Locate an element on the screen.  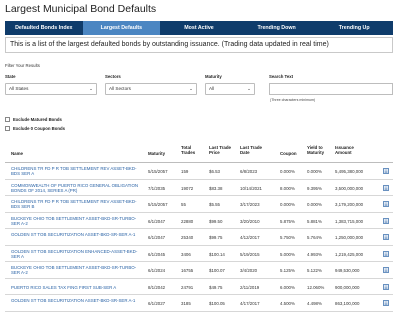
coupon-cell: 5.750% is located at coordinates (287, 237).